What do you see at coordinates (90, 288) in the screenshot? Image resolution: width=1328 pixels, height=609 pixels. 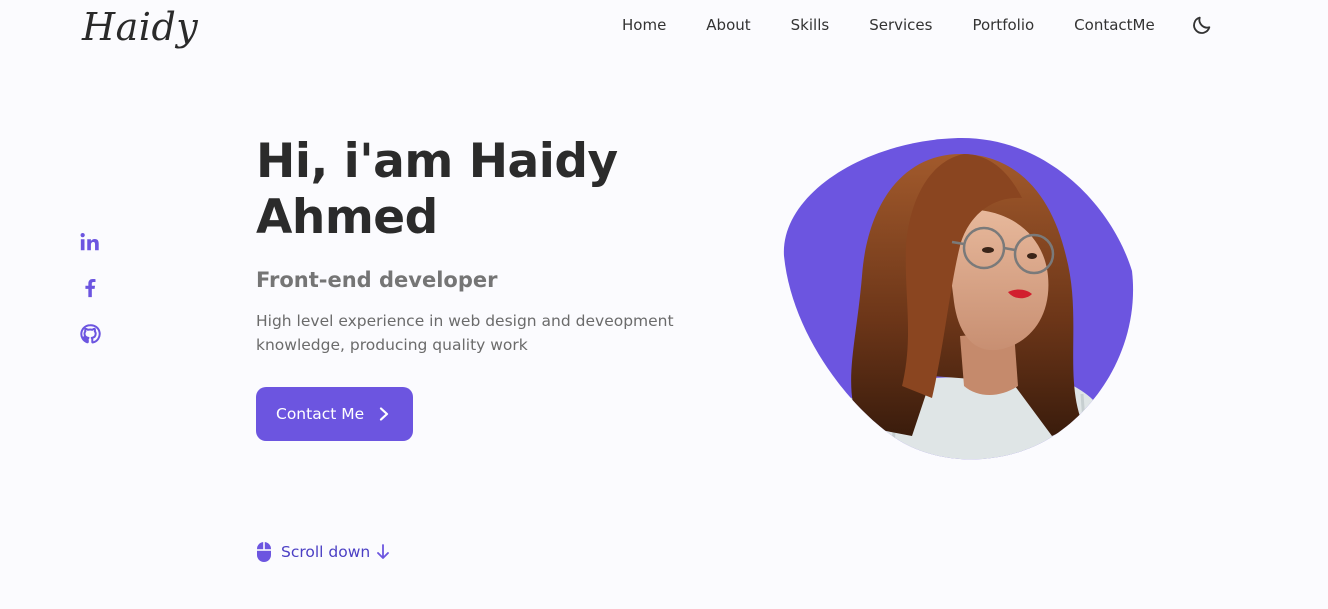 I see `facebook-icon` at bounding box center [90, 288].